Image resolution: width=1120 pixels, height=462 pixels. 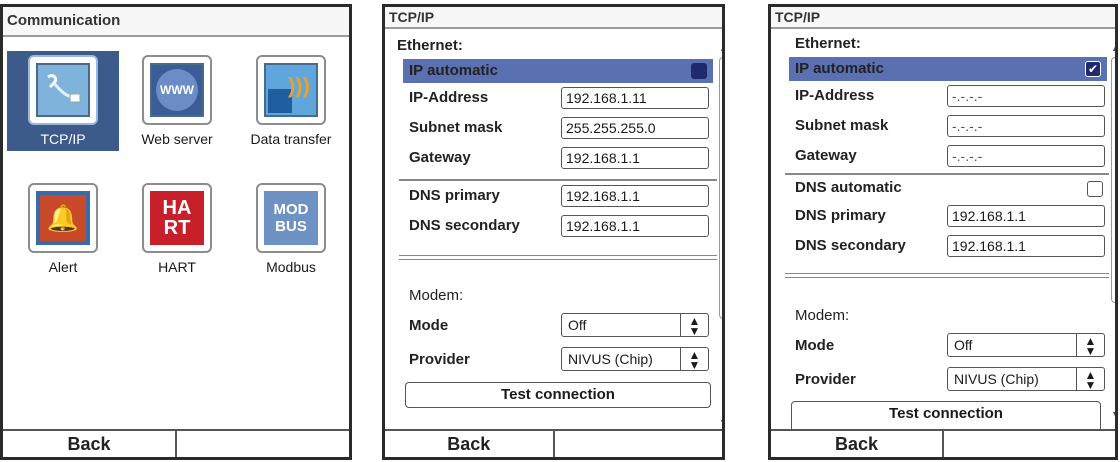 What do you see at coordinates (848, 187) in the screenshot?
I see `dns-automatic-label: DNS automatic` at bounding box center [848, 187].